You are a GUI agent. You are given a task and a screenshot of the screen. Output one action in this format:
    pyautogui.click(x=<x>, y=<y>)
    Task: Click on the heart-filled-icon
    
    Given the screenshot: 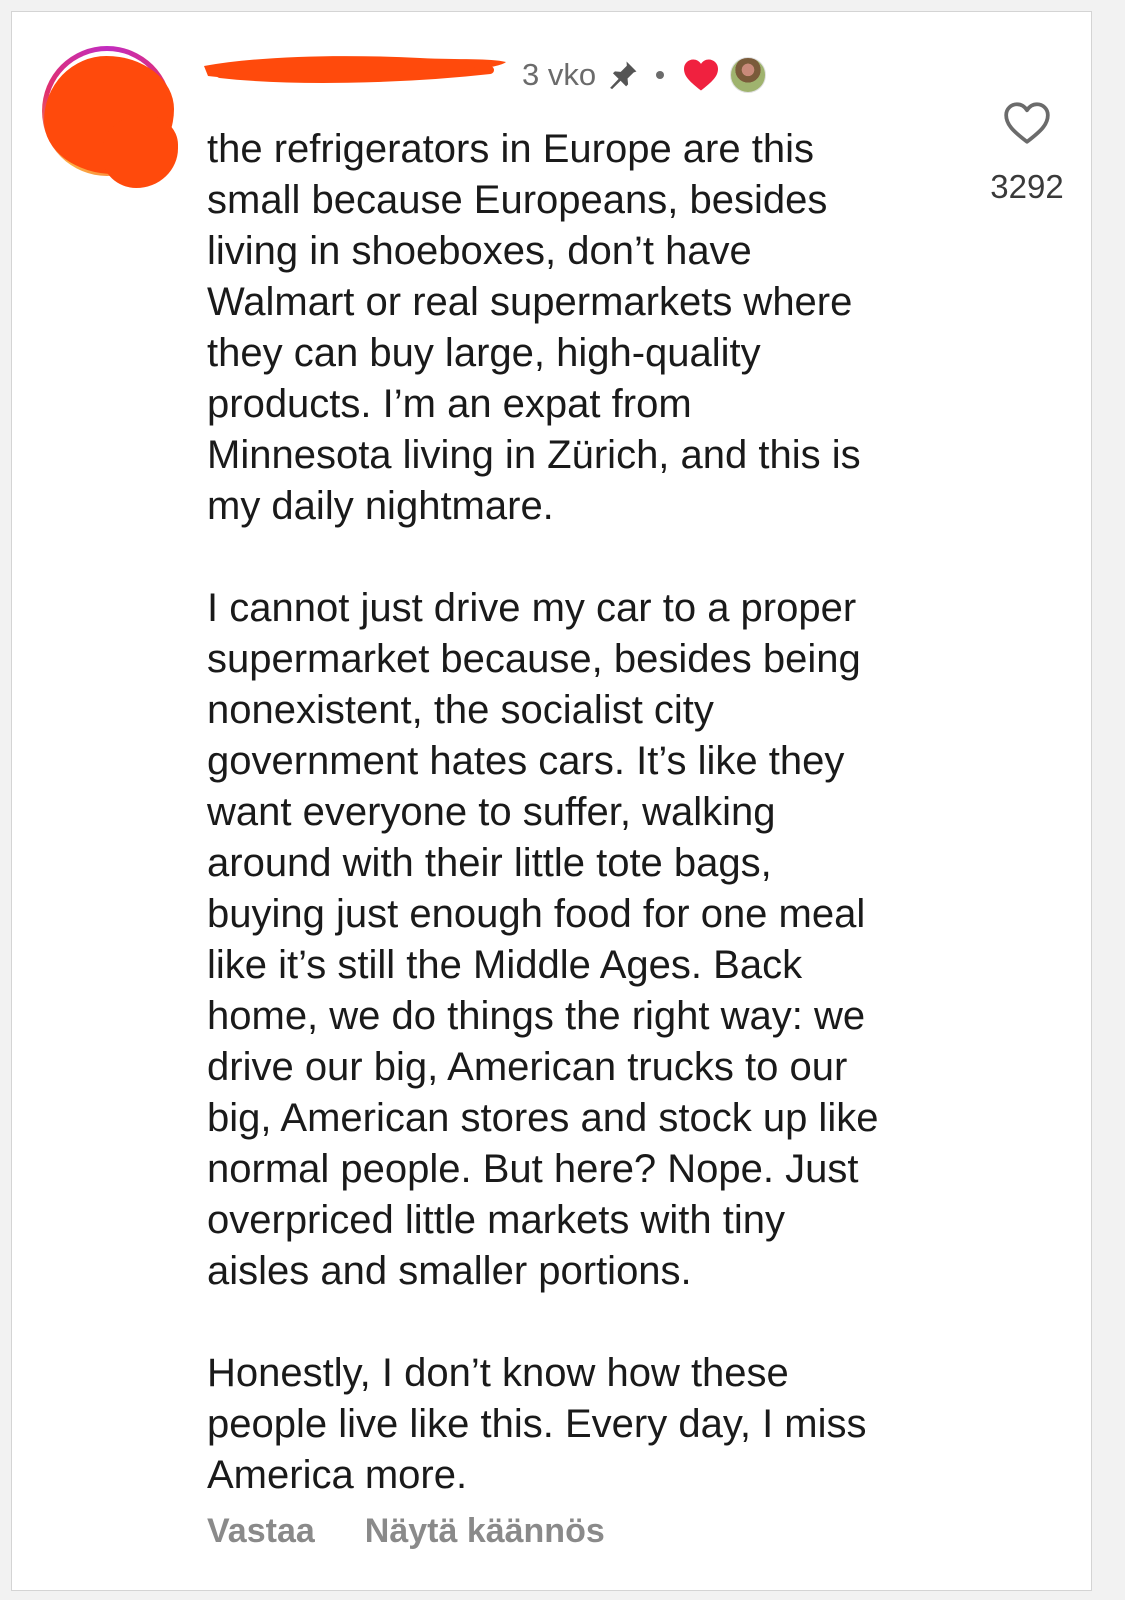 What is the action you would take?
    pyautogui.click(x=701, y=75)
    